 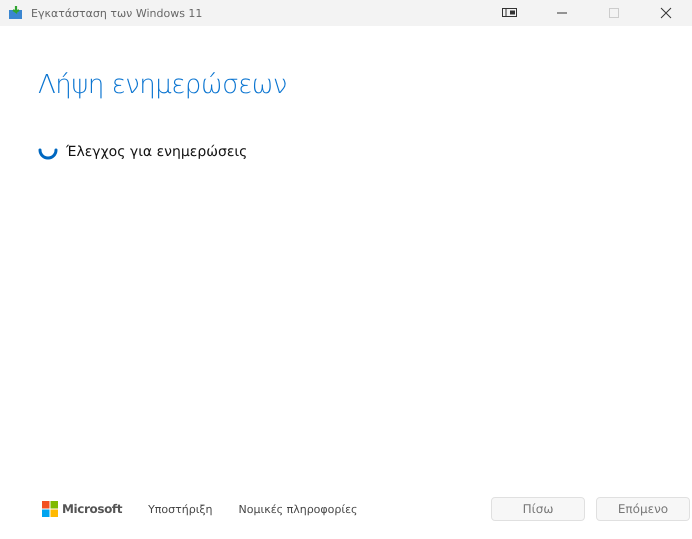 What do you see at coordinates (510, 13) in the screenshot?
I see `snap-layout-icon` at bounding box center [510, 13].